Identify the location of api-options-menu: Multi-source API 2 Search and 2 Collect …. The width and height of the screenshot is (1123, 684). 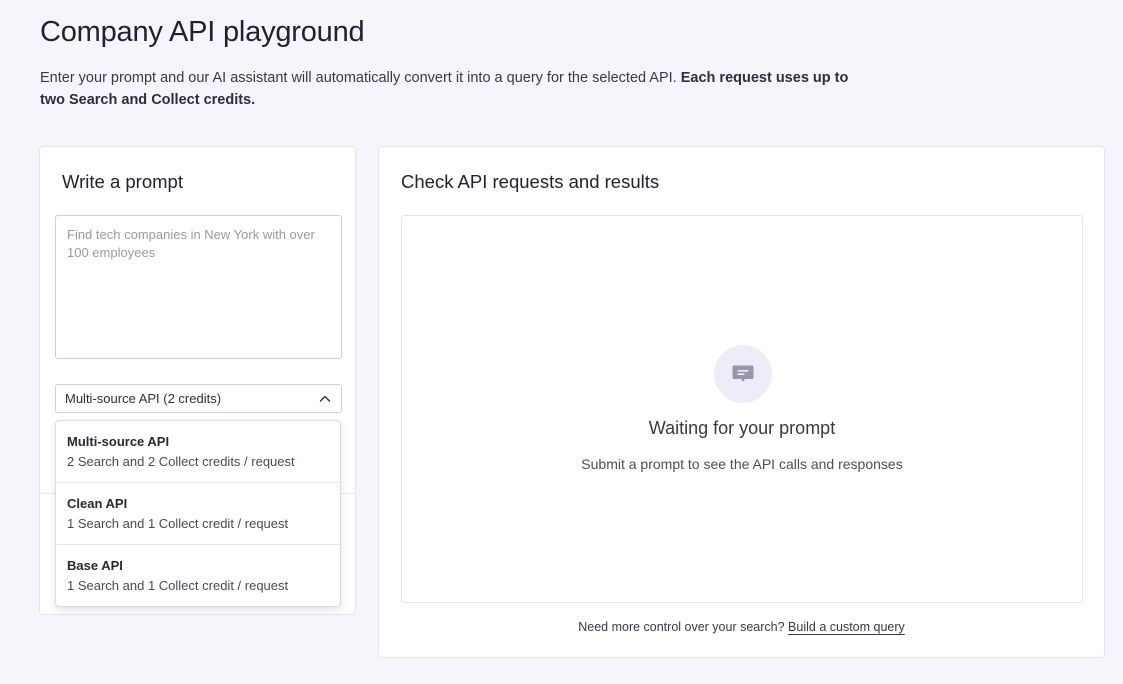
(198, 513).